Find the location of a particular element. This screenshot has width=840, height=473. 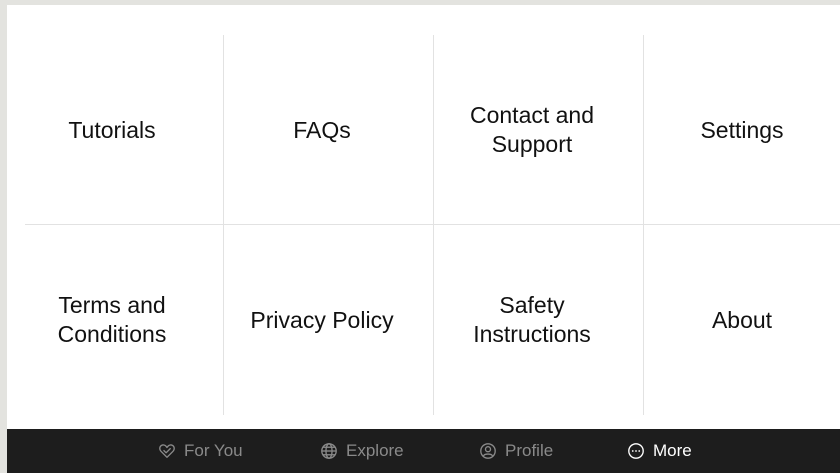

menu-tile-label: Settings is located at coordinates (742, 129).